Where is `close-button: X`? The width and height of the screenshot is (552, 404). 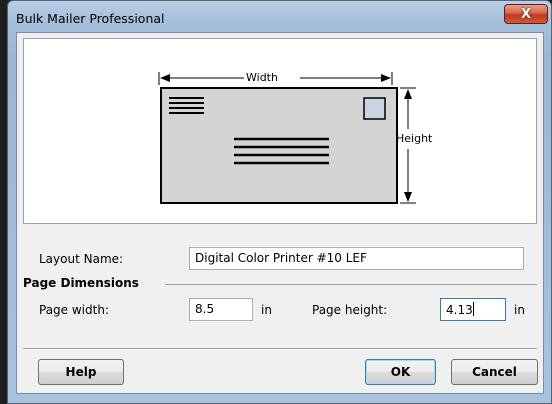 close-button: X is located at coordinates (526, 14).